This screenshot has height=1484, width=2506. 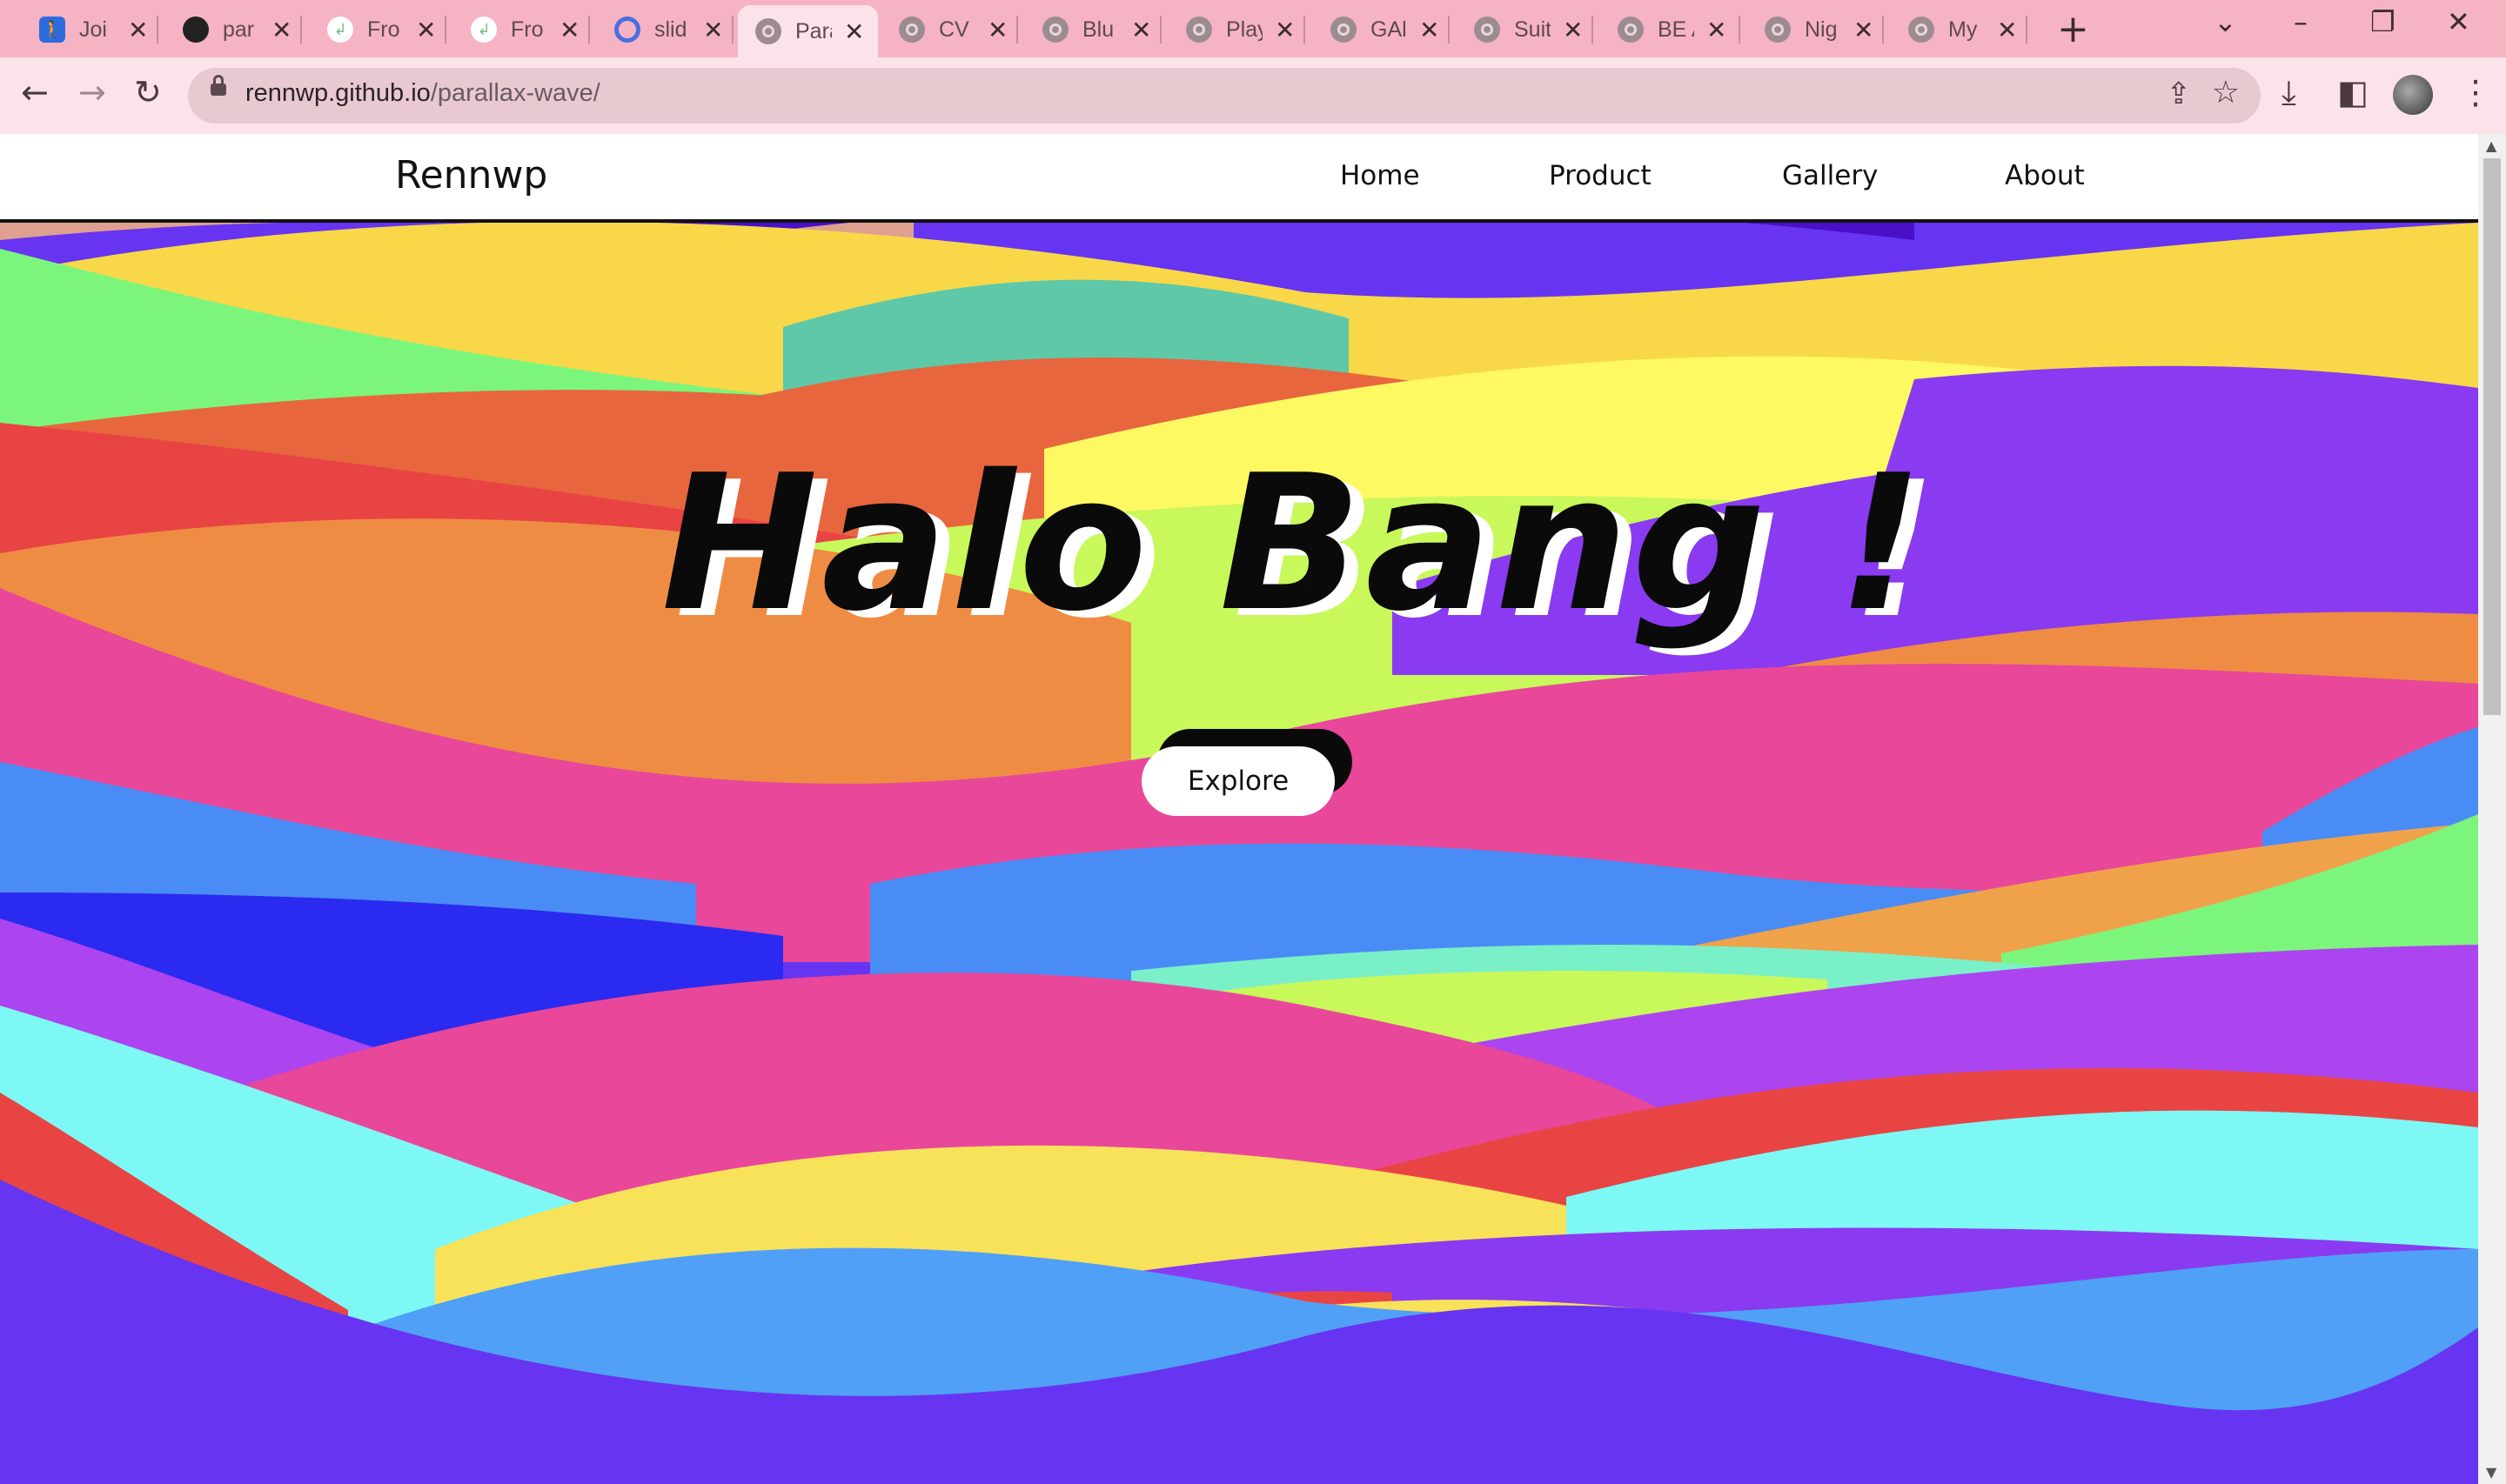 I want to click on browser-tab: CV ✕, so click(x=949, y=29).